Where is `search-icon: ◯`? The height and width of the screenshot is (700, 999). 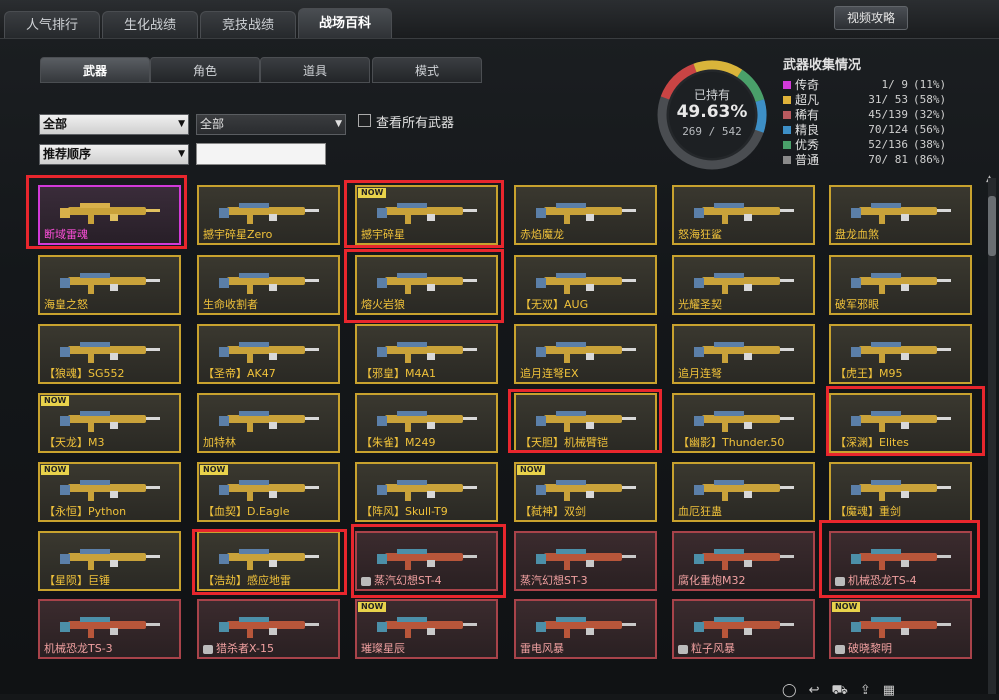
search-icon: ◯ is located at coordinates (795, 690).